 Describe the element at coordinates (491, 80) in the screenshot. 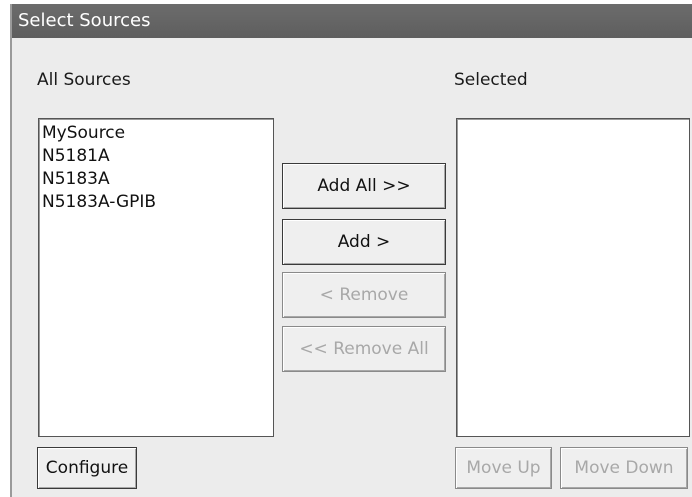

I see `selected-label: Selected` at that location.